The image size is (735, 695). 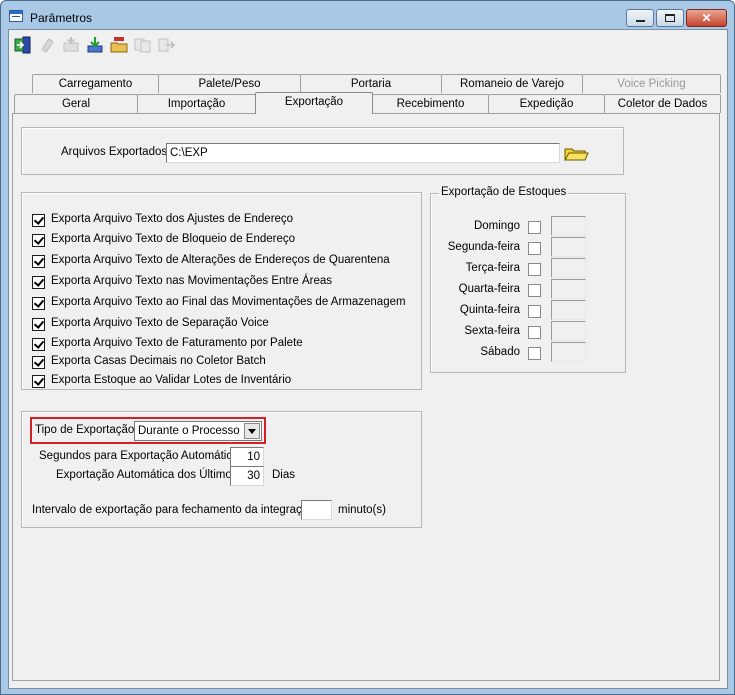 What do you see at coordinates (367, 15) in the screenshot?
I see `title-bar: Parâmetros ✕` at bounding box center [367, 15].